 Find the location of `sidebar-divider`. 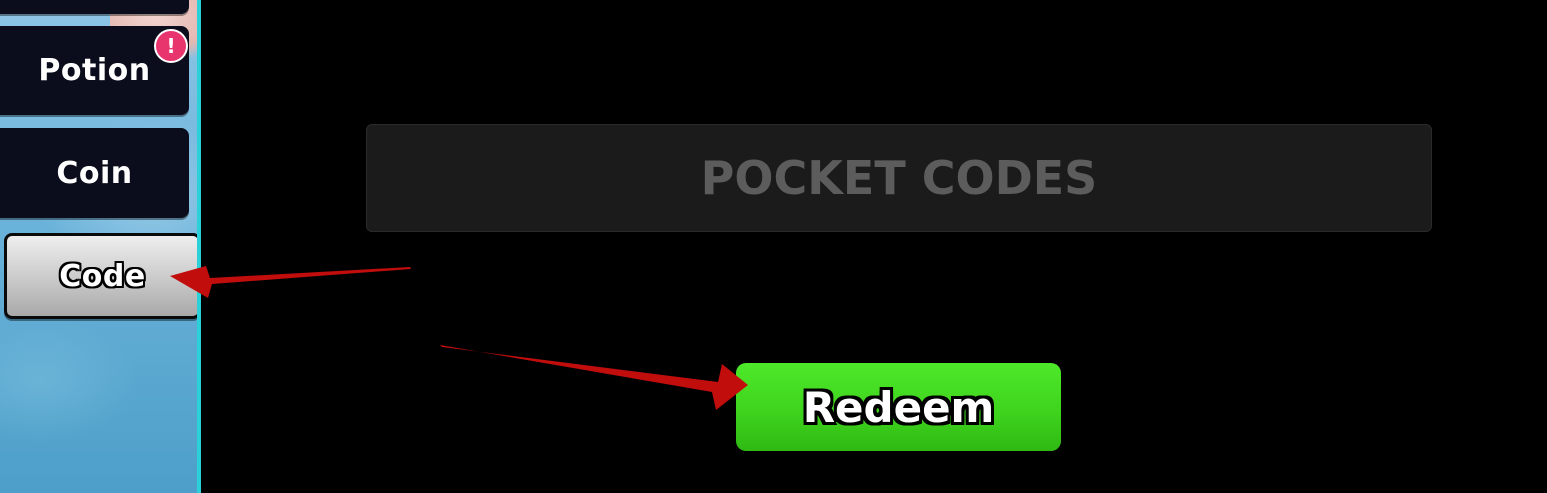

sidebar-divider is located at coordinates (199, 246).